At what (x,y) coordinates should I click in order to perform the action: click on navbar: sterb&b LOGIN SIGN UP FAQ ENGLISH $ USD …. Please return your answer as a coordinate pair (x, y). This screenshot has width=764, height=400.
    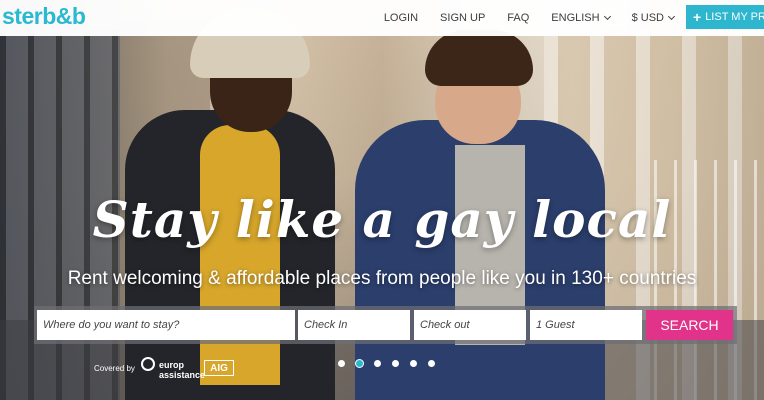
    Looking at the image, I should click on (382, 18).